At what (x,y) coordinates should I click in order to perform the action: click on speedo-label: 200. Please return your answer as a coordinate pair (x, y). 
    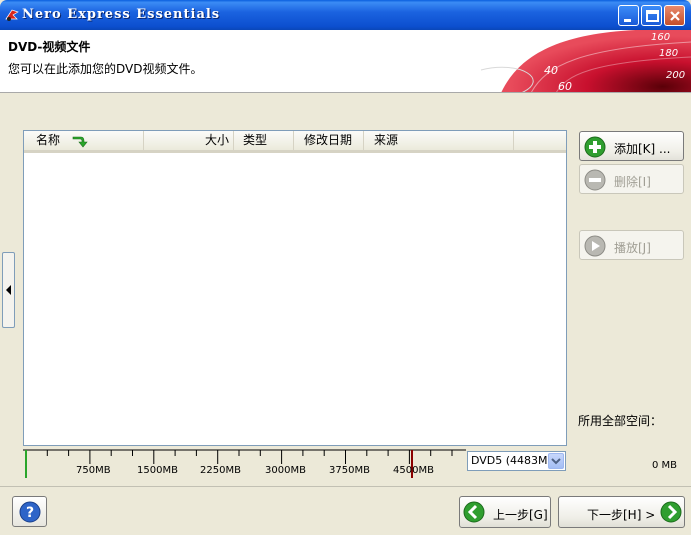
    Looking at the image, I should click on (675, 75).